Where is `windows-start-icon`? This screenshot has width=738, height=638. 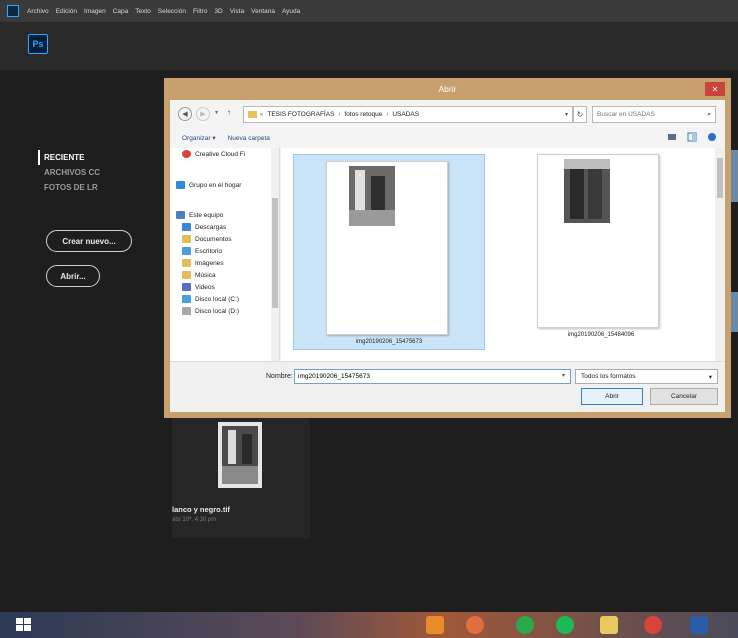 windows-start-icon is located at coordinates (24, 625).